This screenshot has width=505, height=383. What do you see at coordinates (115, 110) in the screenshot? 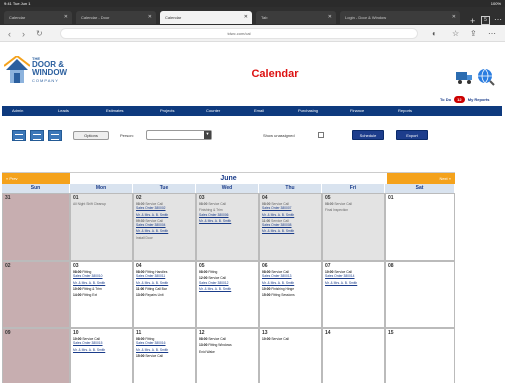
I see `nav-item-estimates: Estimates` at bounding box center [115, 110].